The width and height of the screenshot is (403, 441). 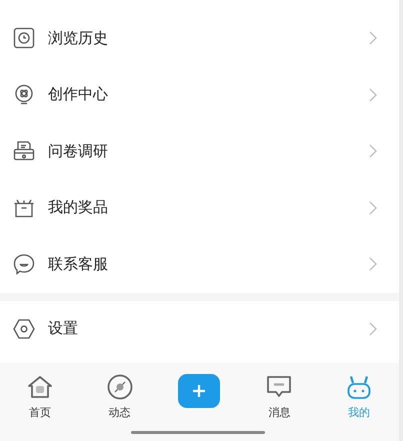 I want to click on menu-label: 创作中心, so click(x=78, y=94).